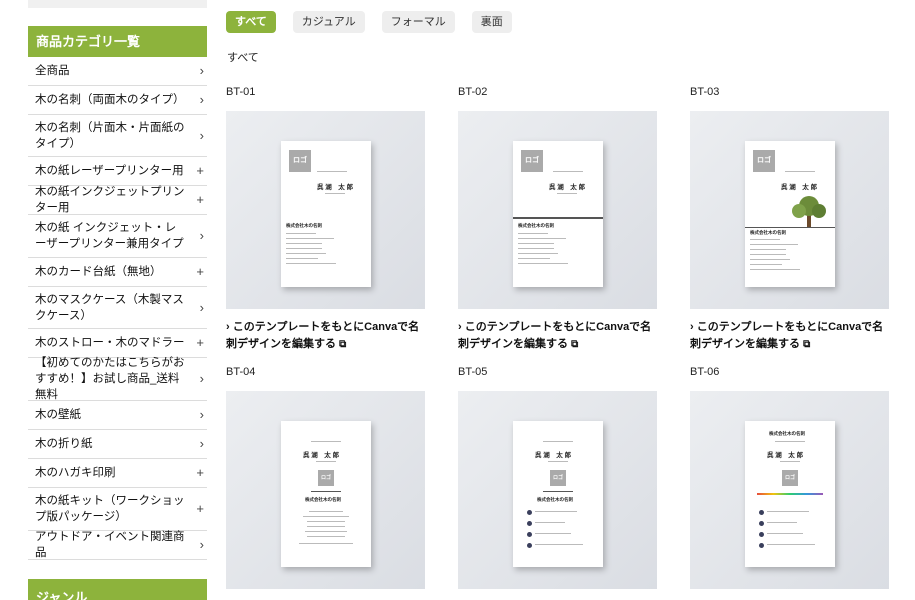 The image size is (915, 600). Describe the element at coordinates (491, 22) in the screenshot. I see `filter-back: 裏面` at that location.